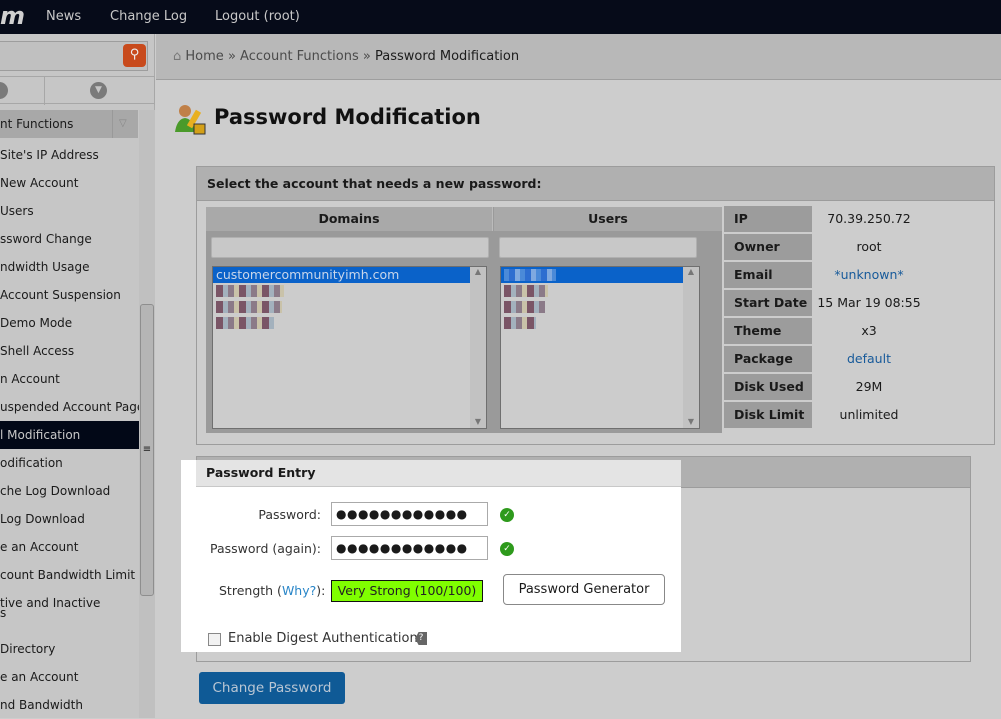 The height and width of the screenshot is (719, 1001). Describe the element at coordinates (119, 124) in the screenshot. I see `collapse-icon: ▽` at that location.